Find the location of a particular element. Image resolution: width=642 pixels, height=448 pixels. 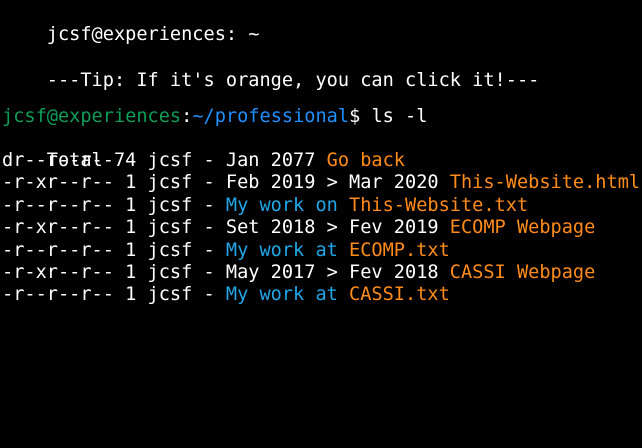

entry-link-cassi-webpage: CASSI Webpage is located at coordinates (523, 272).